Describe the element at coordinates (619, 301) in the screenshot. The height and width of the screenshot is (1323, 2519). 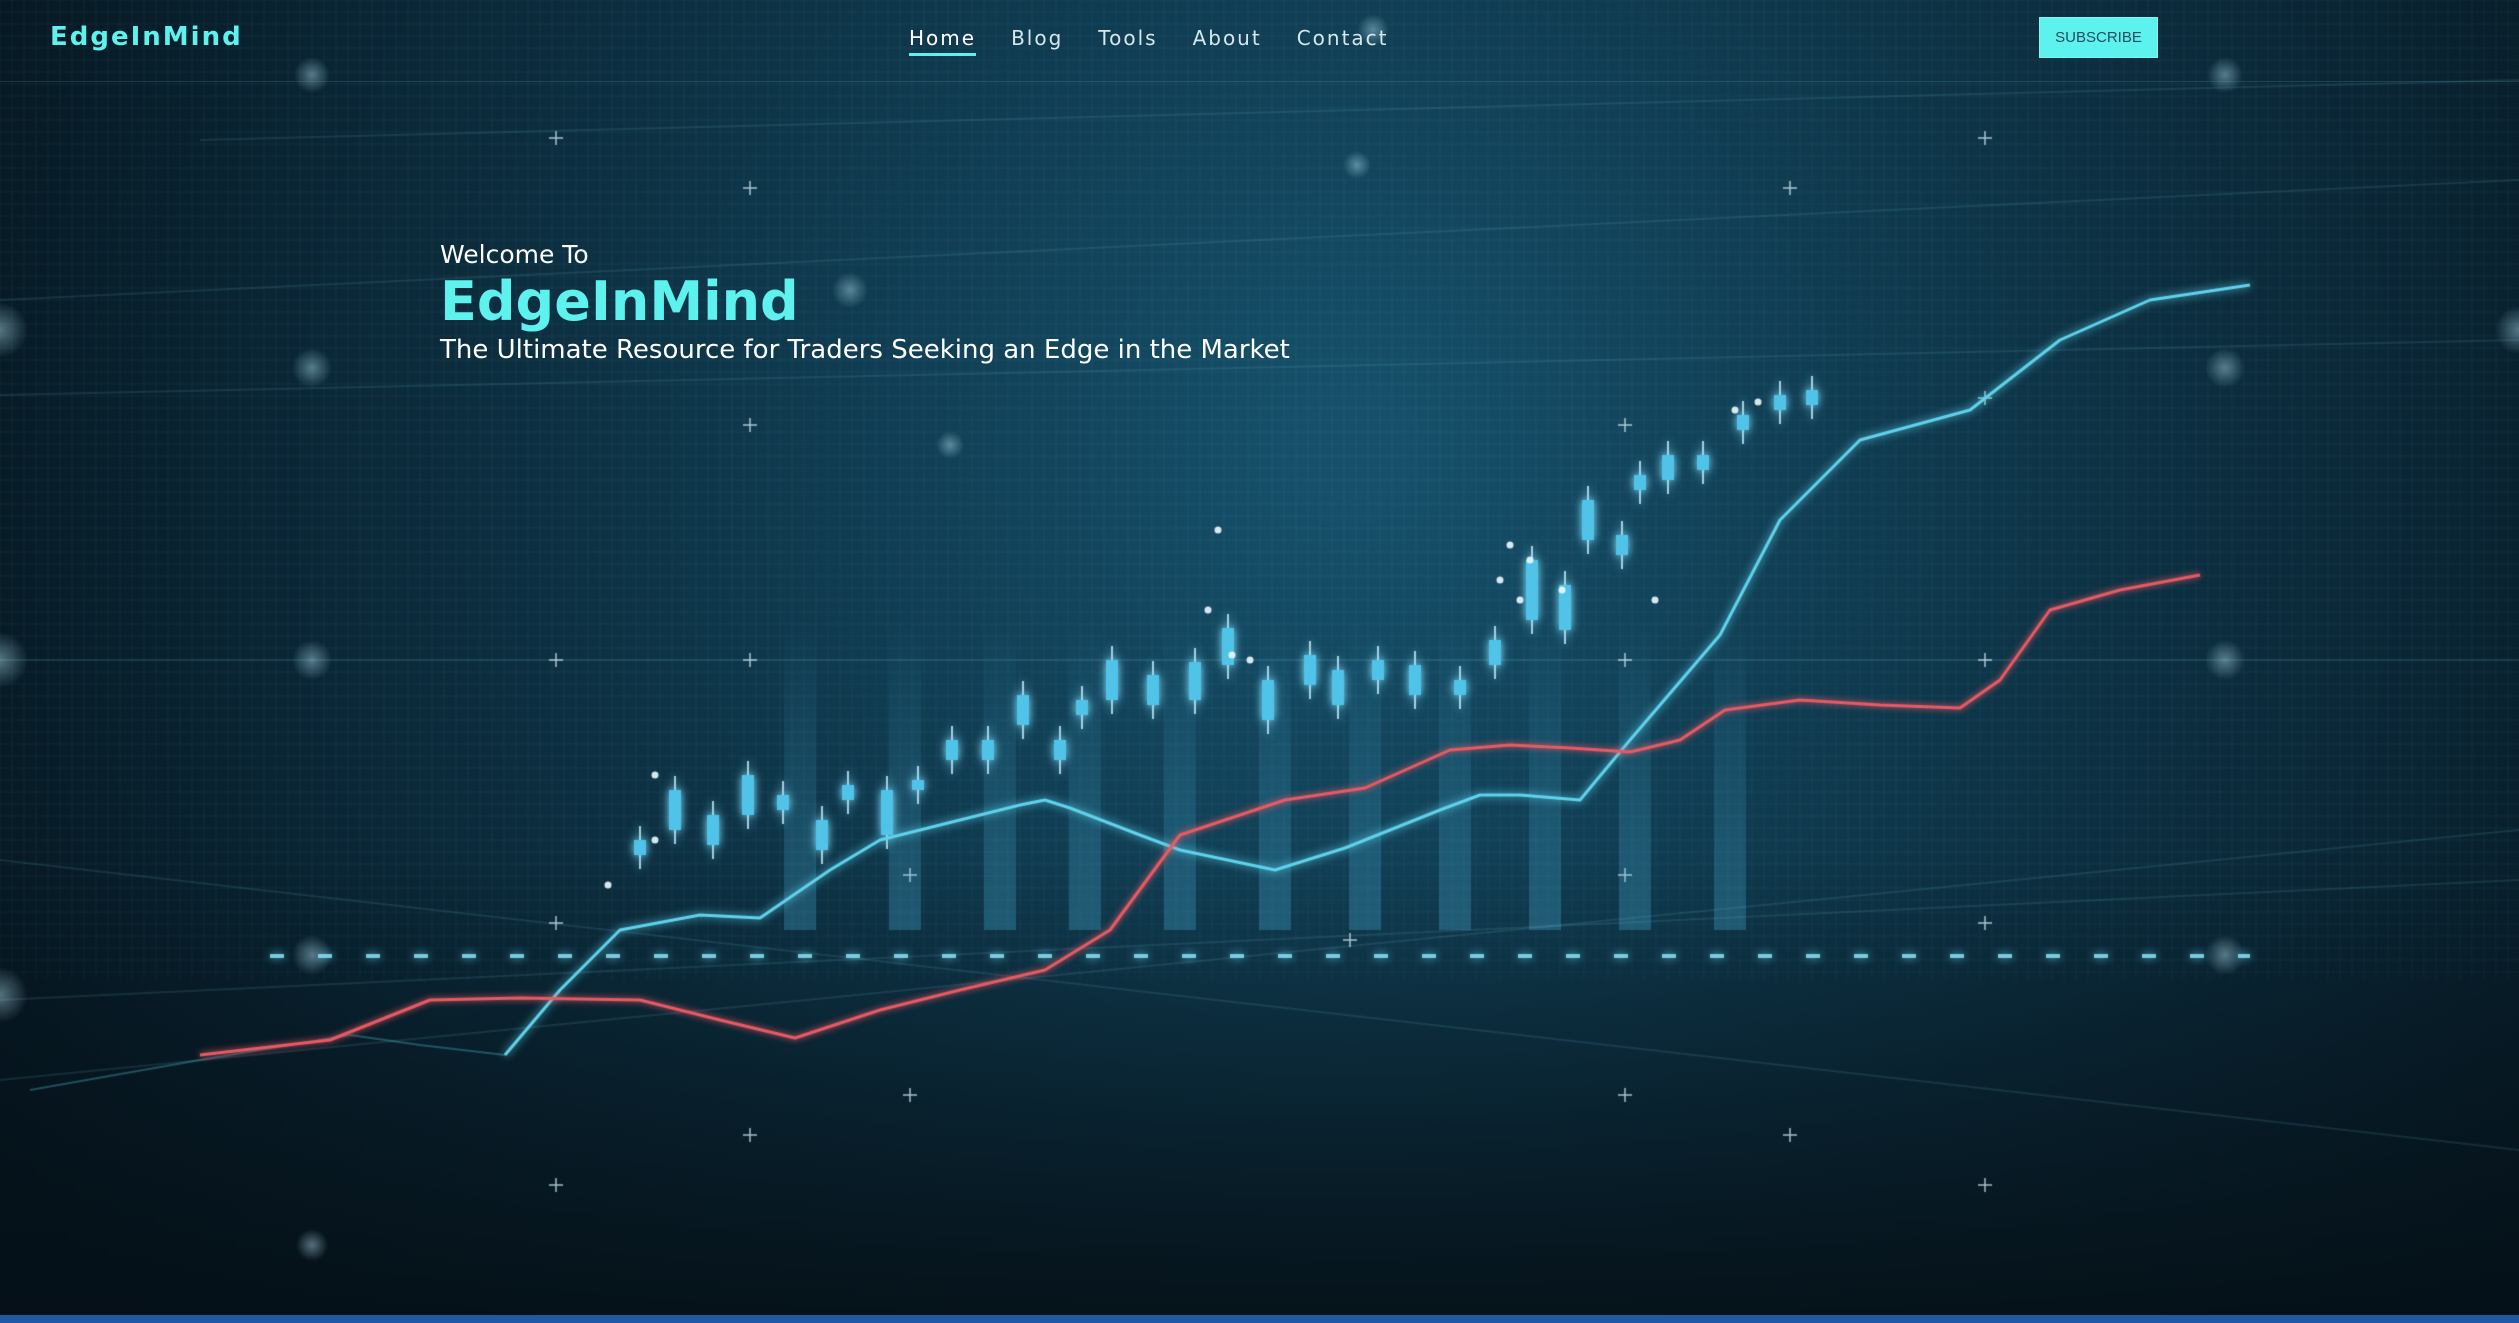
I see `hero-title: EdgeInMind` at that location.